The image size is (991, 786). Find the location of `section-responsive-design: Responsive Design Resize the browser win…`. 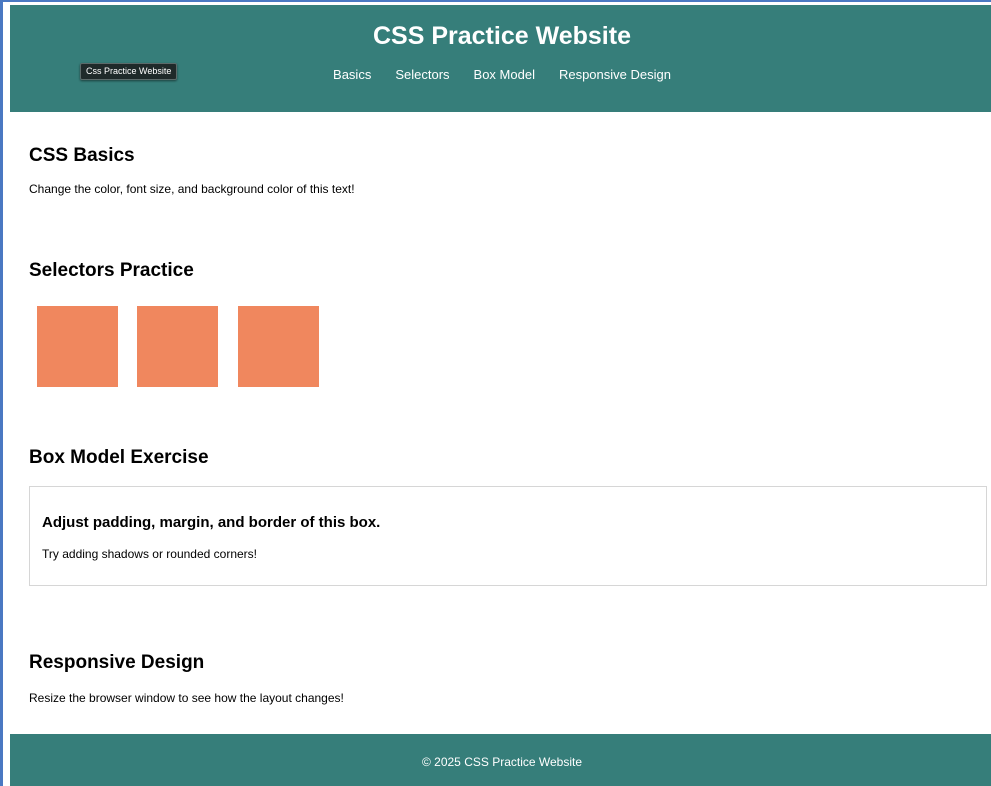

section-responsive-design: Responsive Design Resize the browser win… is located at coordinates (186, 679).